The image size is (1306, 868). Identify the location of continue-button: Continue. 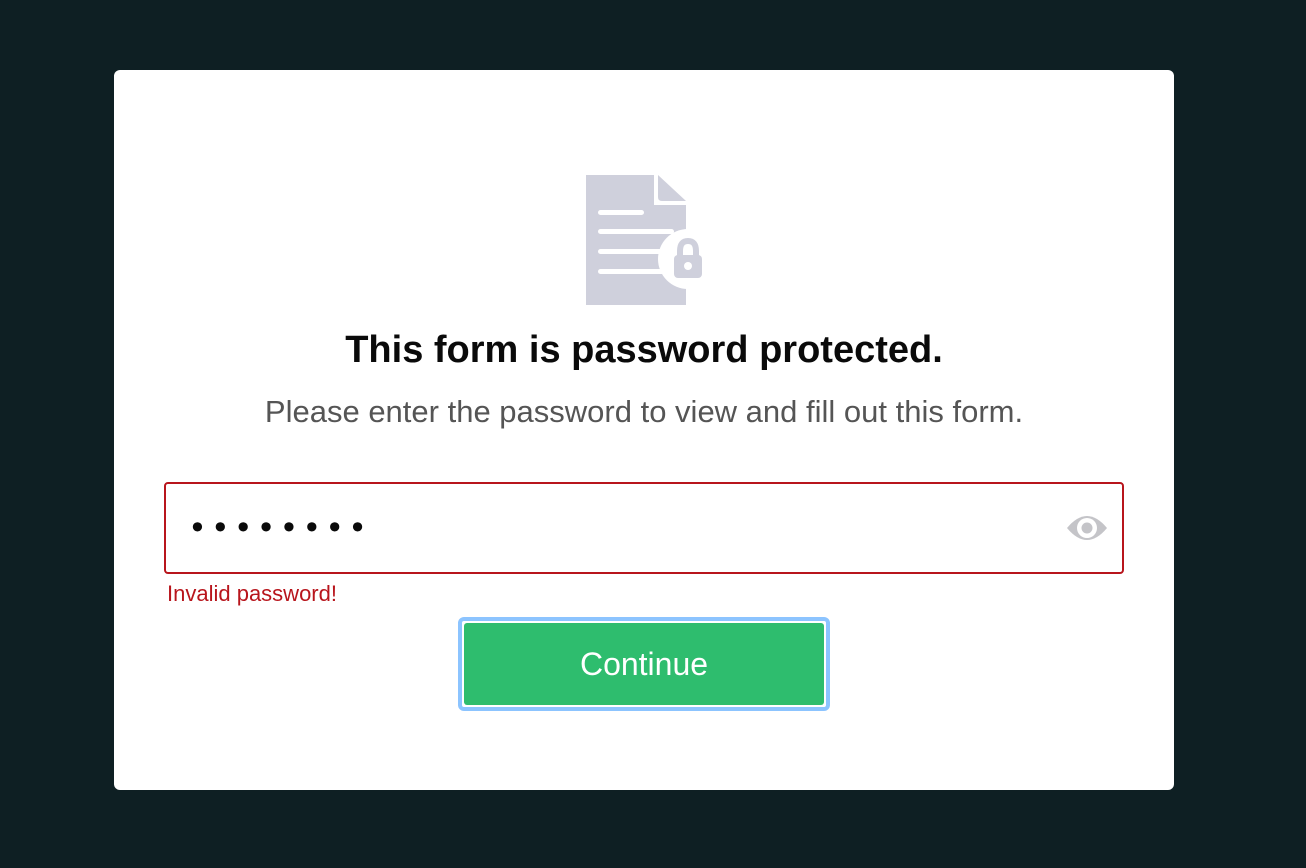
(644, 664).